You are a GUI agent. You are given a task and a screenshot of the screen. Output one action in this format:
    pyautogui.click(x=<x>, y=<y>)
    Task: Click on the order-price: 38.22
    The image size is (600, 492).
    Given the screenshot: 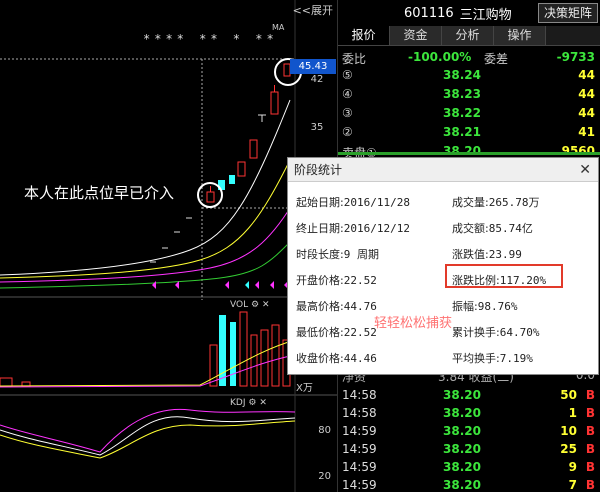 What is the action you would take?
    pyautogui.click(x=462, y=113)
    